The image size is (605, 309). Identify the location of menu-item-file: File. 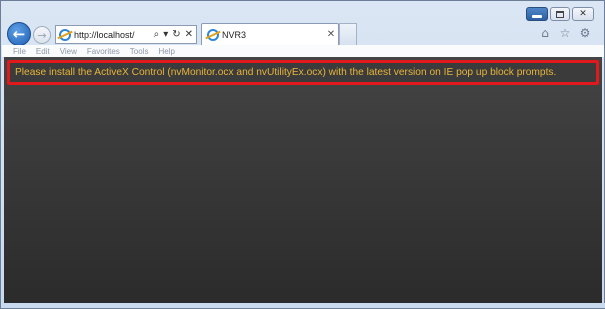
(19, 51).